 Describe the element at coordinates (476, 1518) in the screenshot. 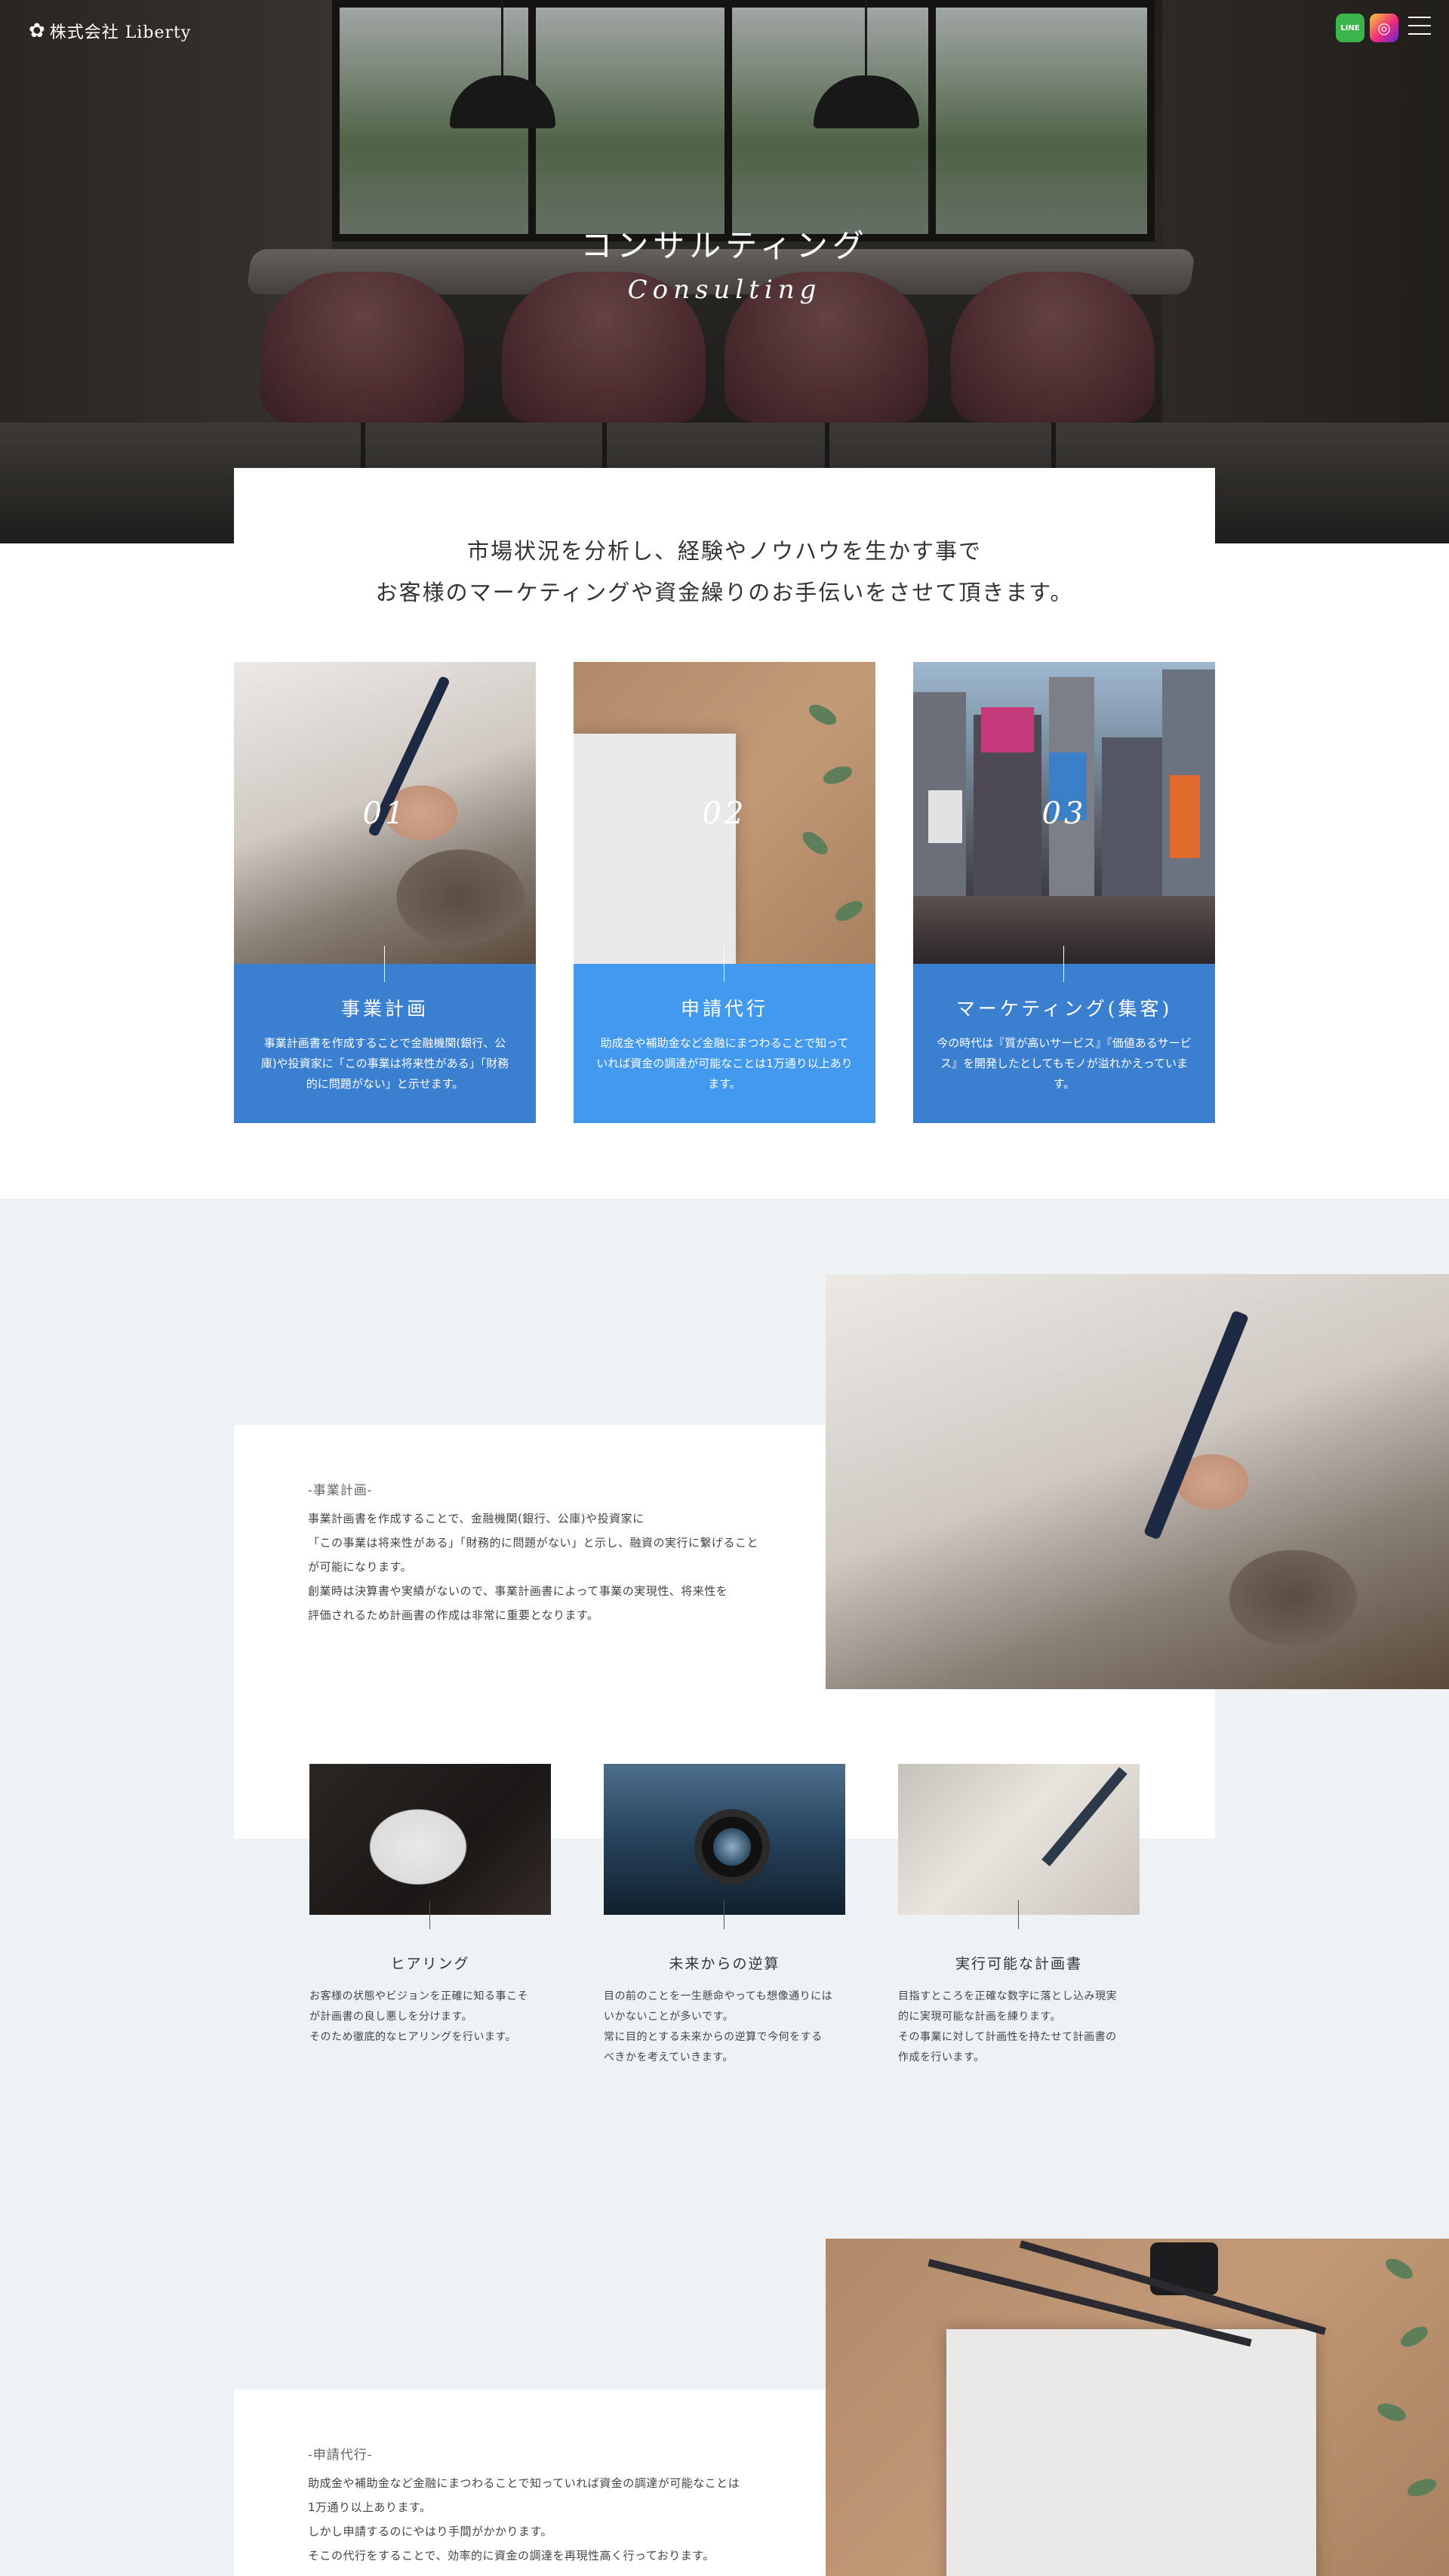

I see `detail-line: 事業計画書を作成することで、金融機関(銀行、公庫)や投資家に` at that location.